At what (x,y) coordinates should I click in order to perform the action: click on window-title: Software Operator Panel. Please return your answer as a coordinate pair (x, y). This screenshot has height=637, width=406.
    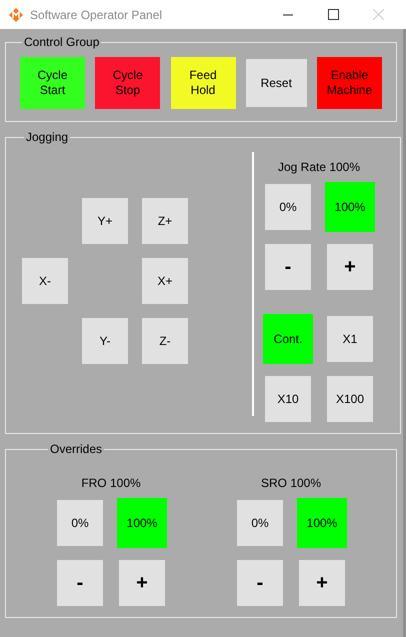
    Looking at the image, I should click on (96, 15).